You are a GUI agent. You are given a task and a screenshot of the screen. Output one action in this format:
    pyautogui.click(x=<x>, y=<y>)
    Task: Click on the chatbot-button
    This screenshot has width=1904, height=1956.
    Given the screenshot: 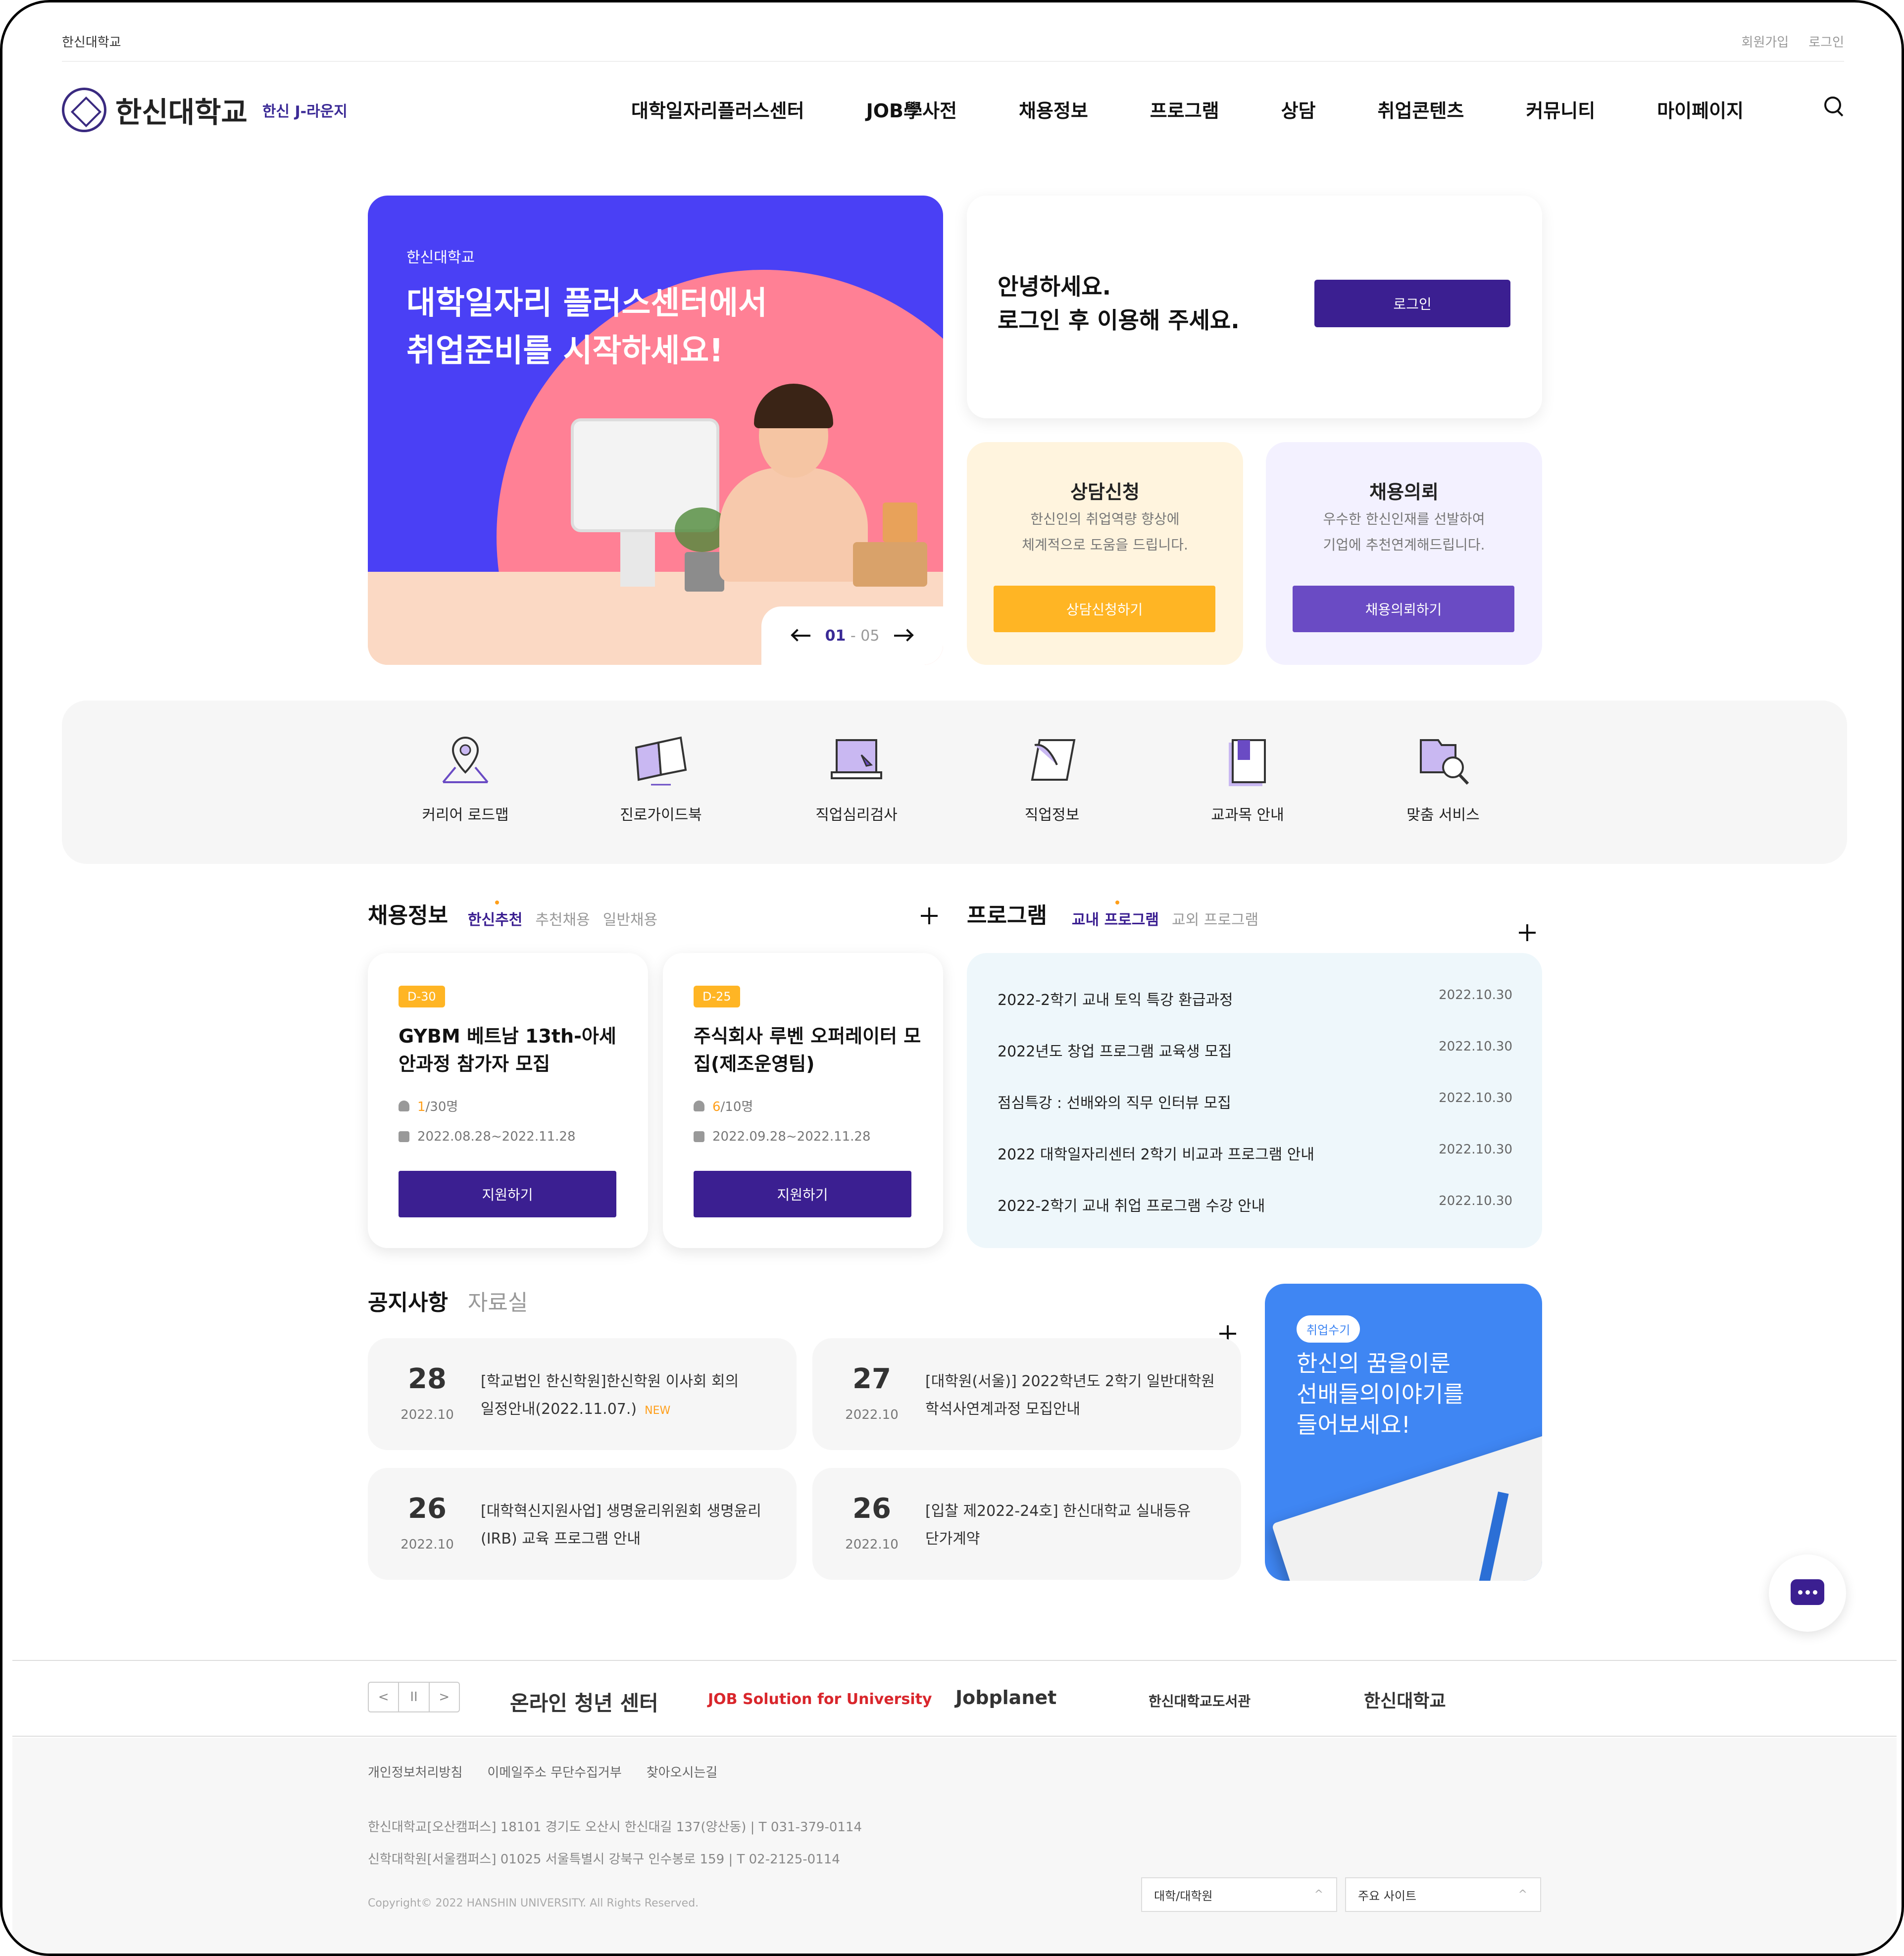 What is the action you would take?
    pyautogui.click(x=1807, y=1593)
    